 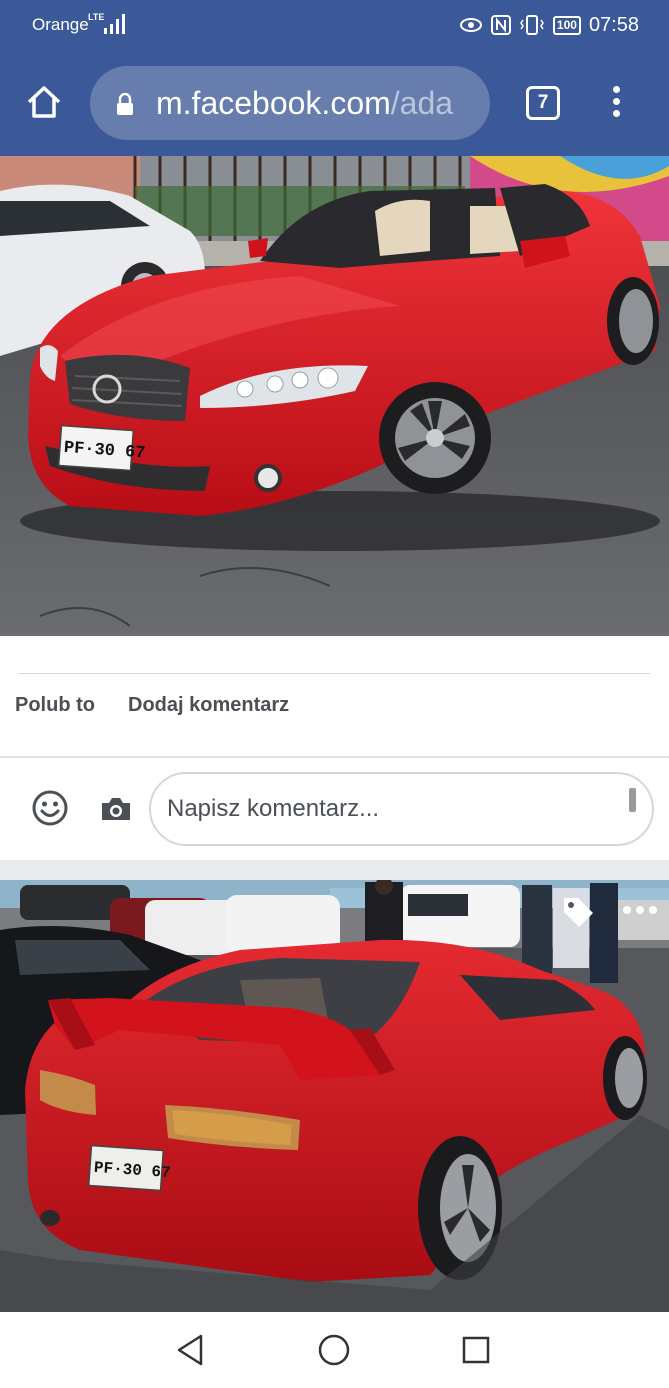 I want to click on comment-composer, so click(x=334, y=809).